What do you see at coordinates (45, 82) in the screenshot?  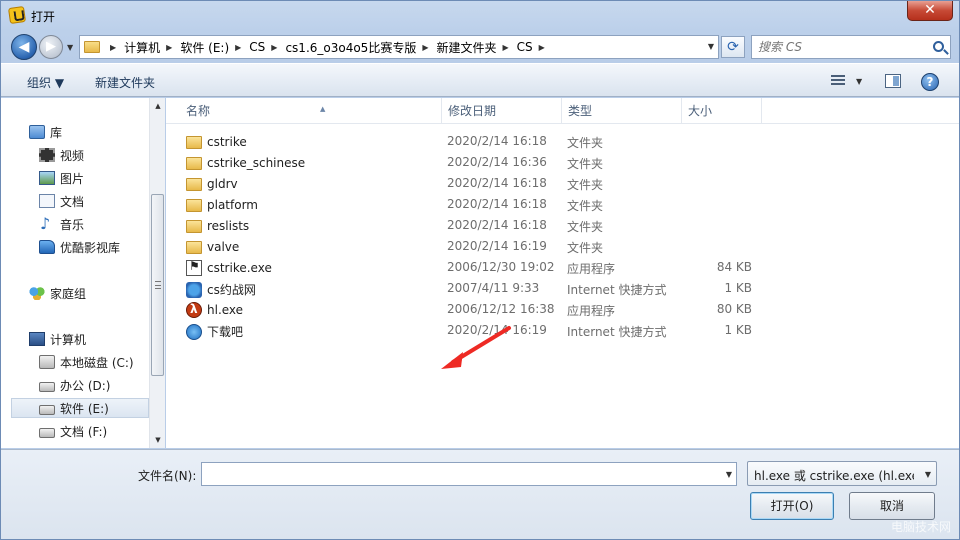 I see `organize-button: 组织 ▼` at bounding box center [45, 82].